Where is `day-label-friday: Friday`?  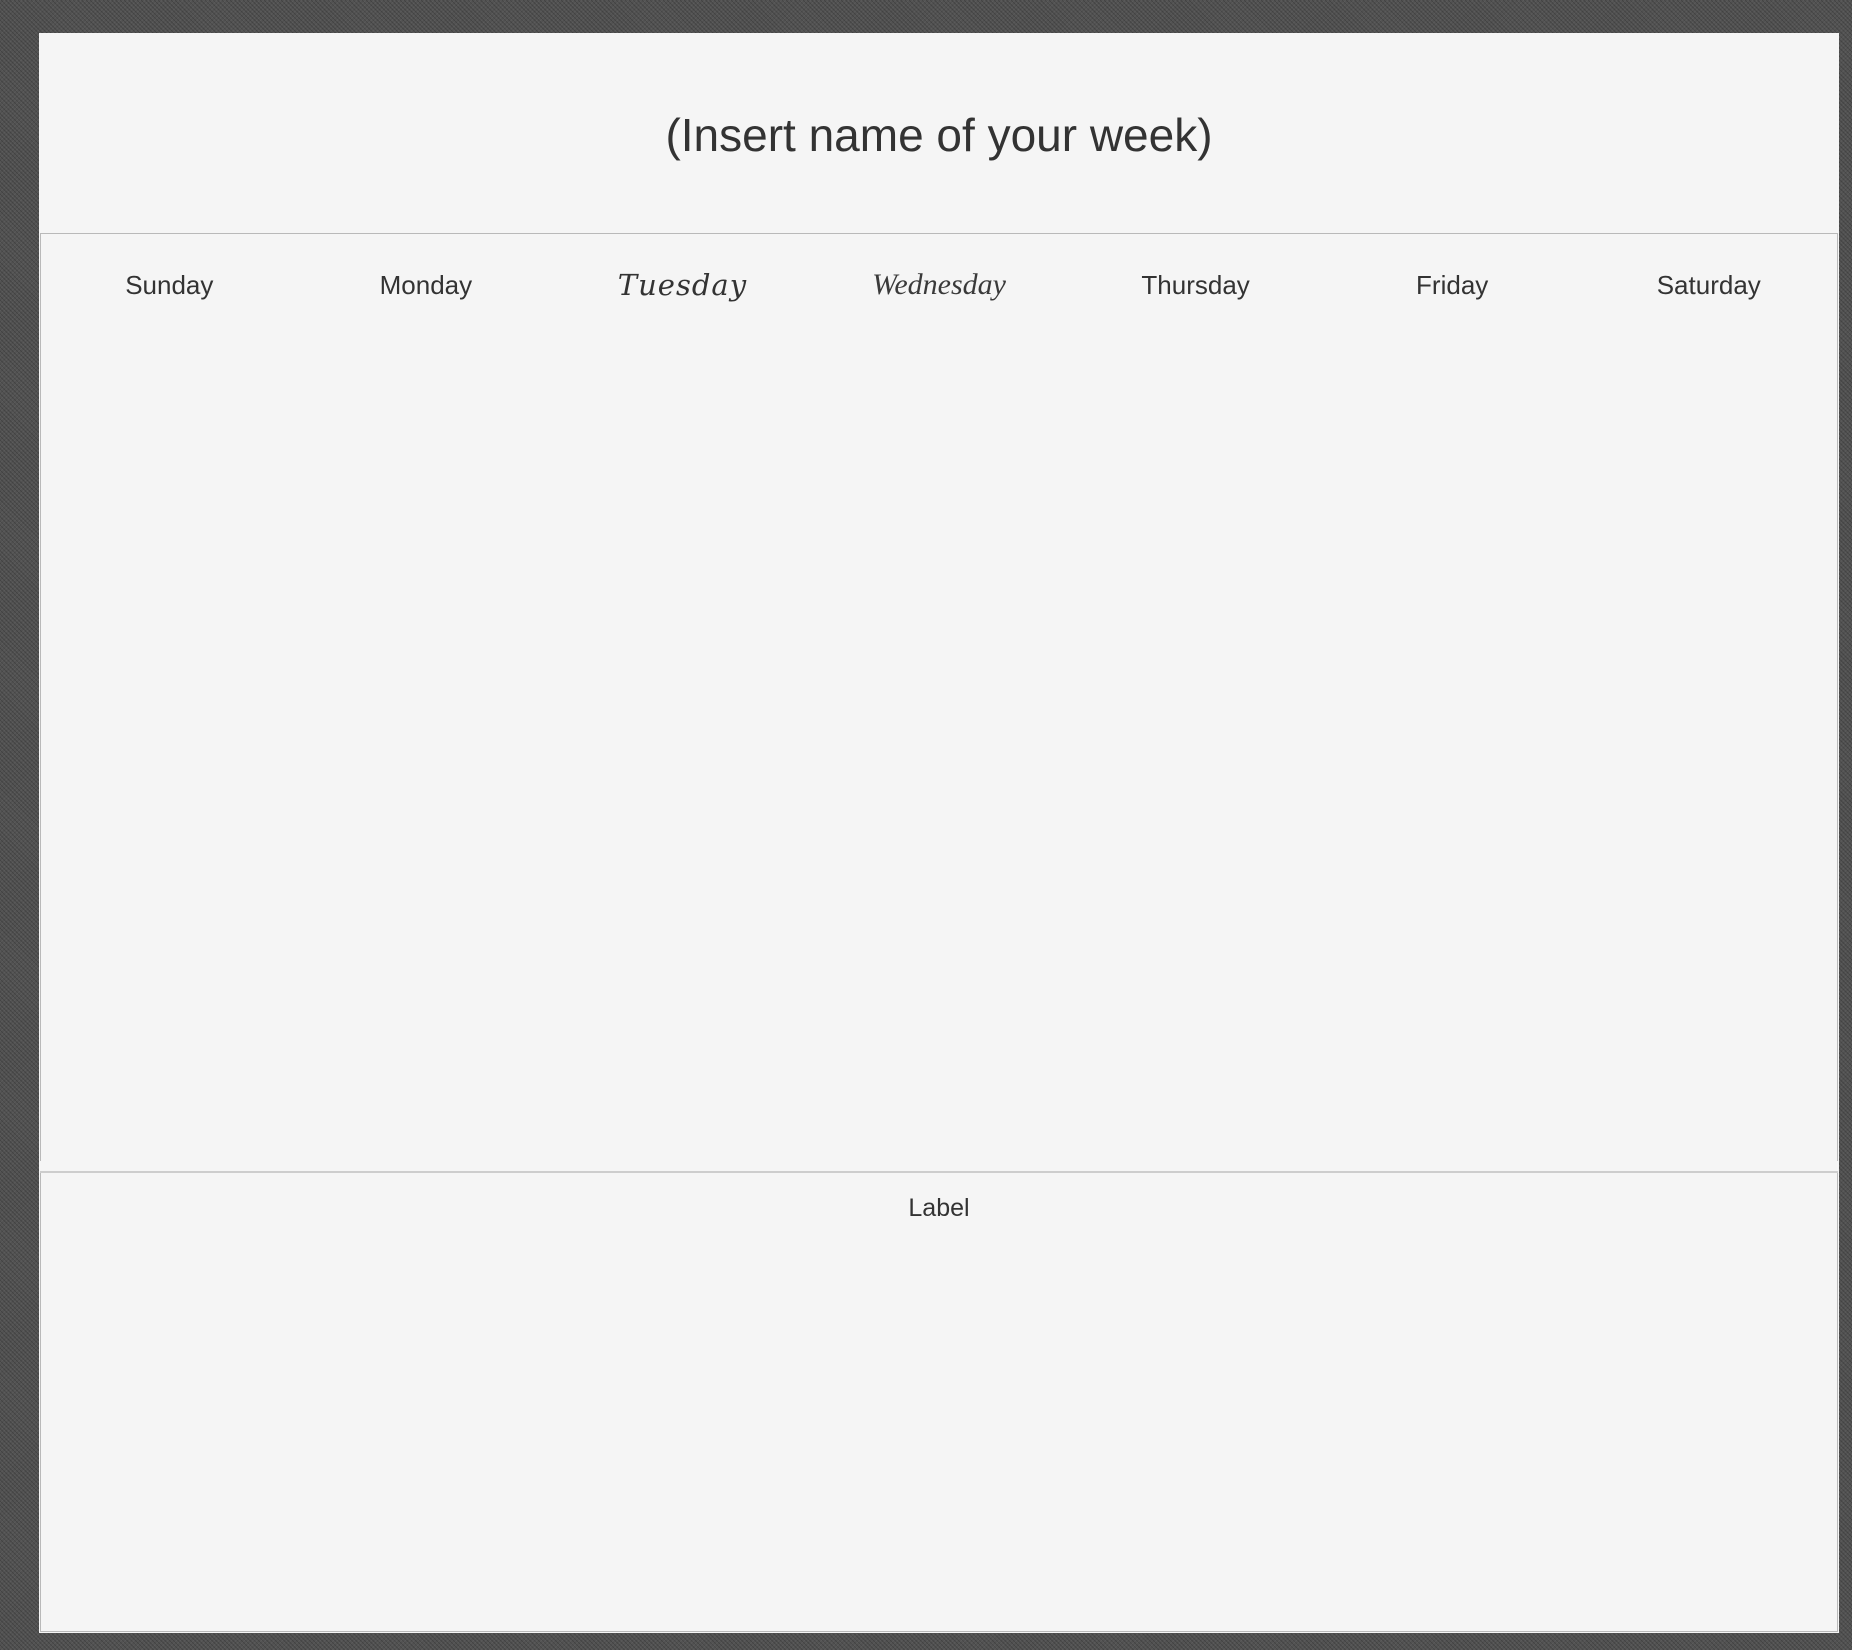
day-label-friday: Friday is located at coordinates (1452, 284).